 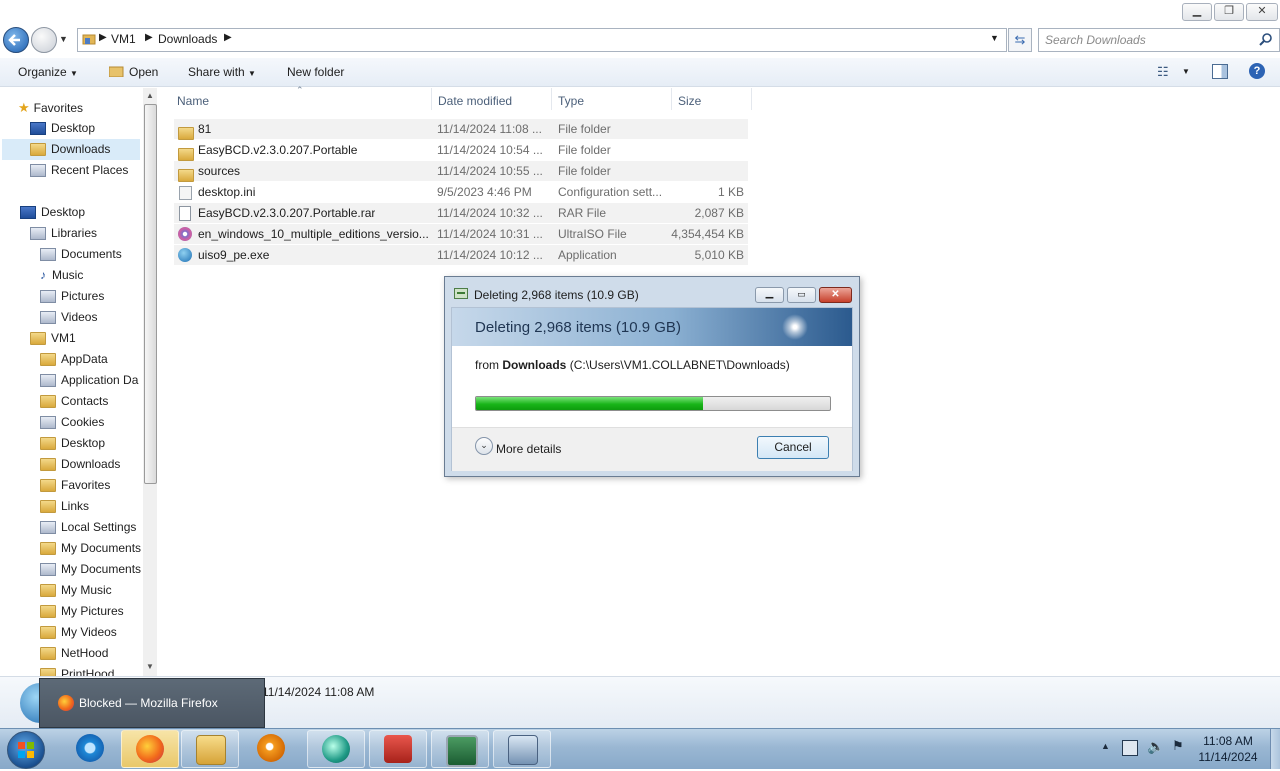 I want to click on address-bar: ▶ VM1 ▶ Downloads ▶ ▼, so click(x=542, y=40).